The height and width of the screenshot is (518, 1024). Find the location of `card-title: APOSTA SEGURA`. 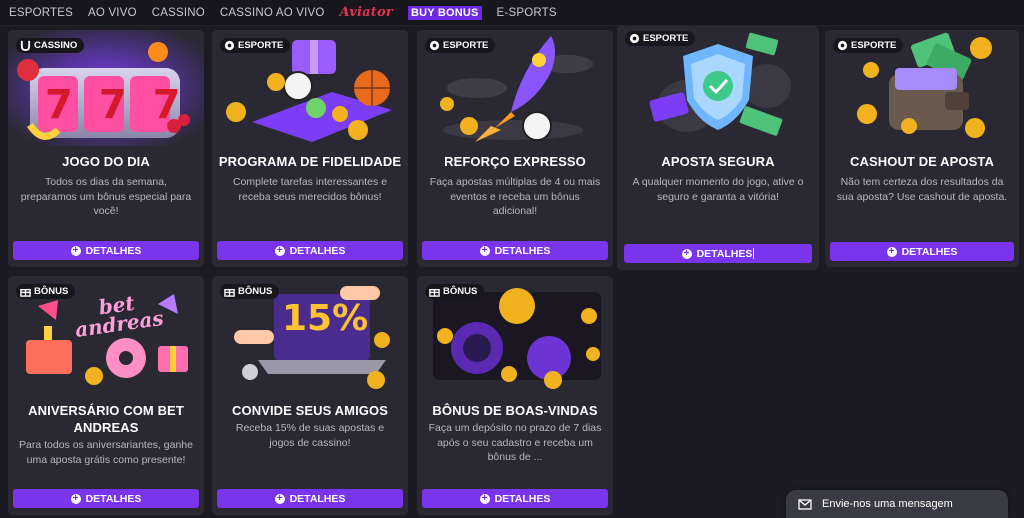

card-title: APOSTA SEGURA is located at coordinates (718, 161).